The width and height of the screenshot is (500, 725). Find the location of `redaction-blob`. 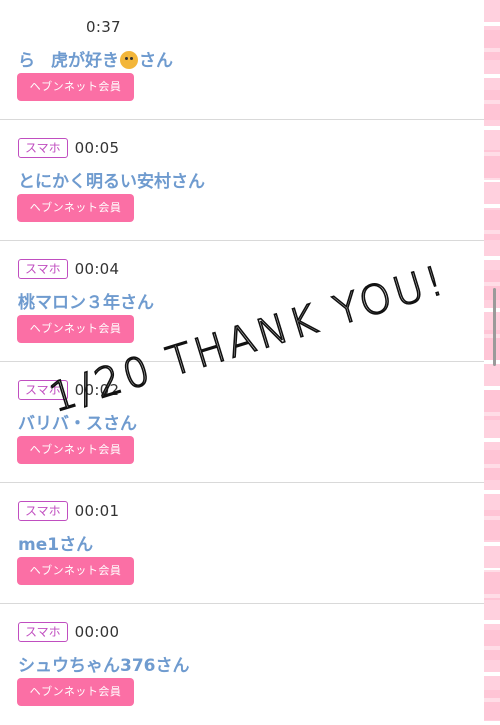

redaction-blob is located at coordinates (45, 26).